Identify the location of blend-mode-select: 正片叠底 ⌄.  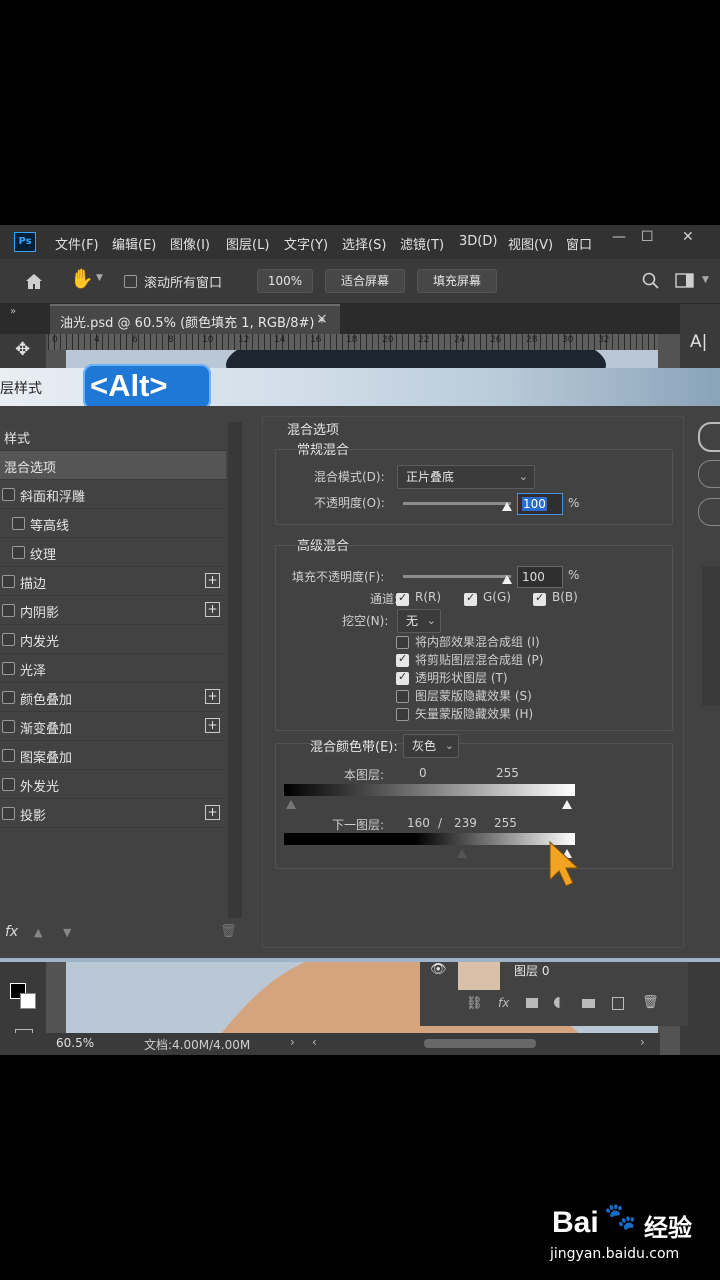
(466, 477).